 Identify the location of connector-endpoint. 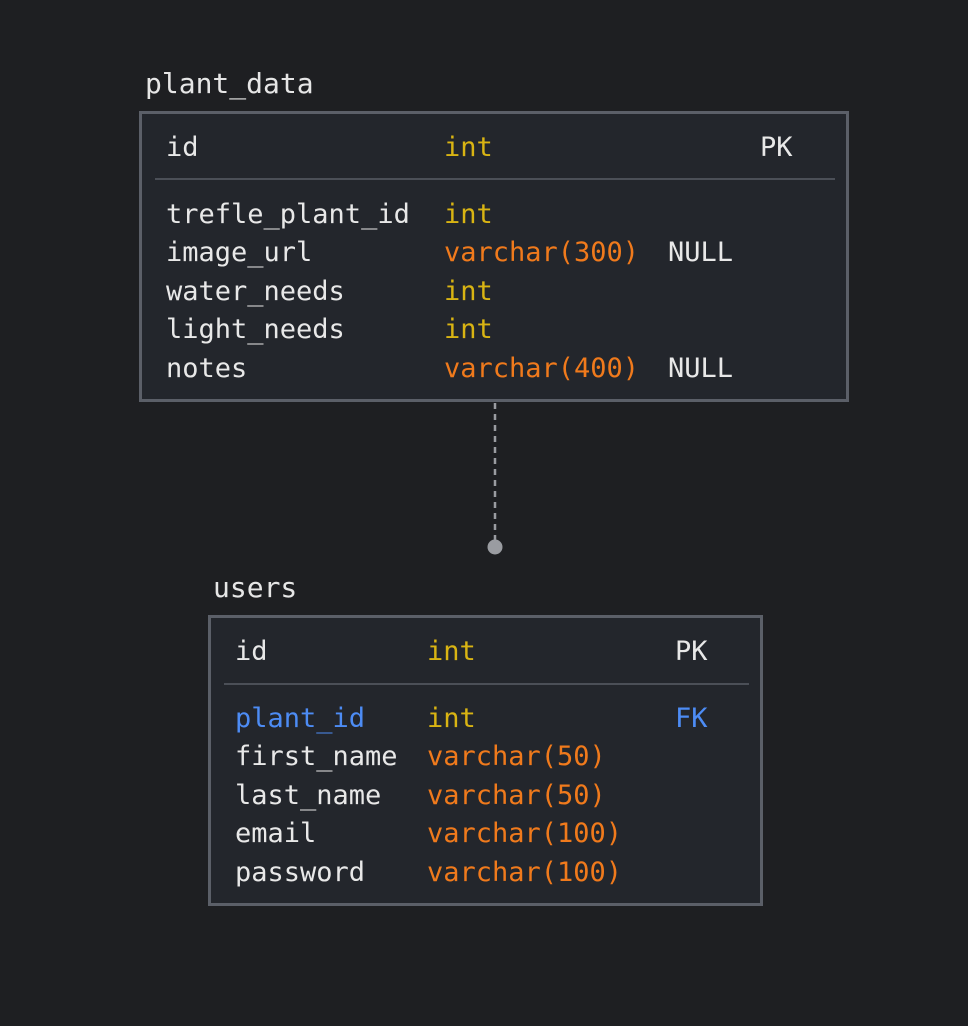
(495, 547).